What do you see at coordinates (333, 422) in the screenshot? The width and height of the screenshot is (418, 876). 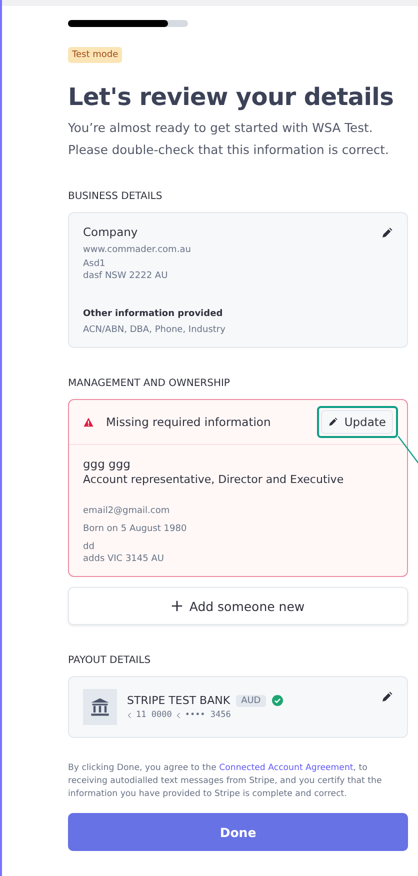 I see `pencil-icon` at bounding box center [333, 422].